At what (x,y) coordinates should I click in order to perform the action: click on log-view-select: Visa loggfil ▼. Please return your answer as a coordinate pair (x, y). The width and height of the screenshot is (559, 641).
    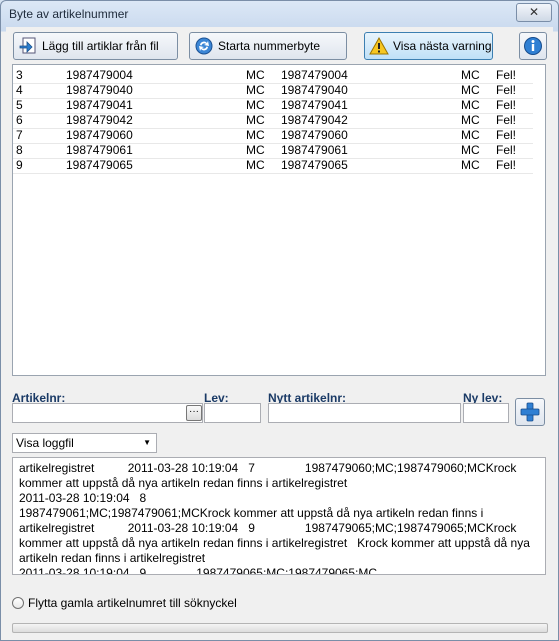
    Looking at the image, I should click on (84, 443).